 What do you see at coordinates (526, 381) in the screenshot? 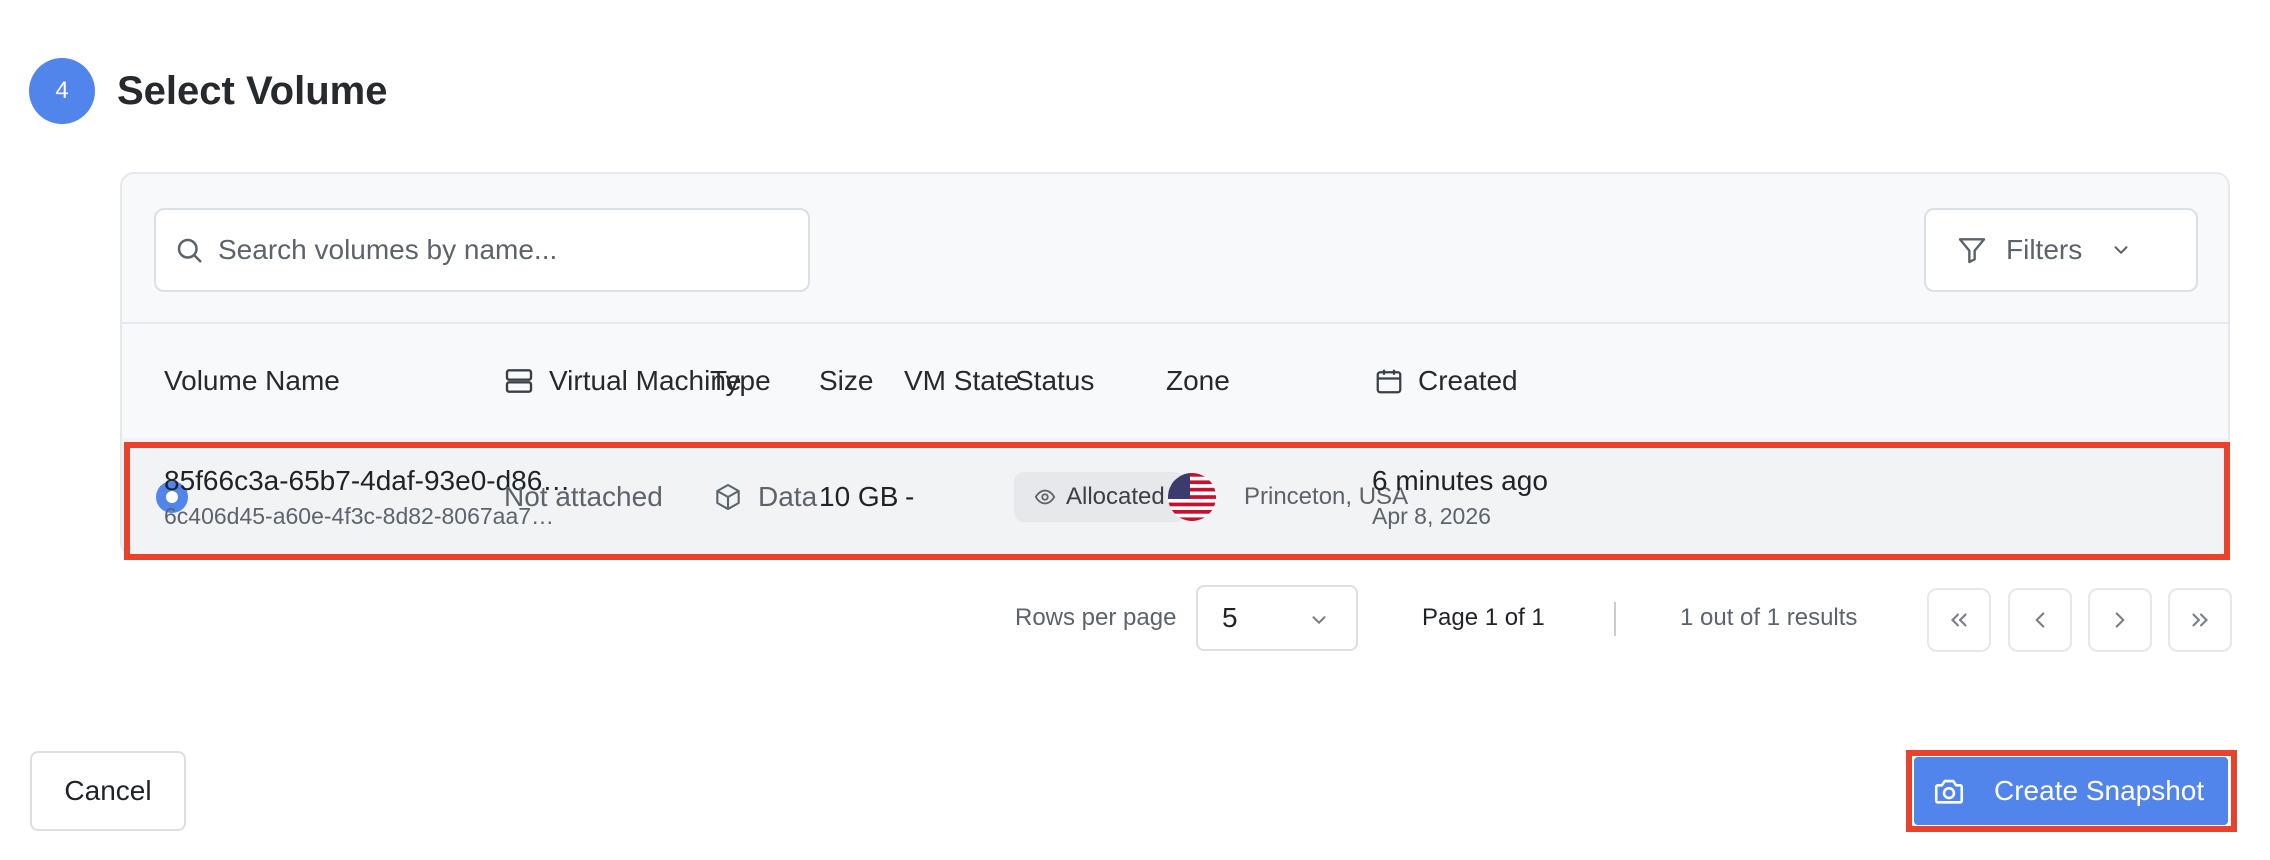
I see `server-icon` at bounding box center [526, 381].